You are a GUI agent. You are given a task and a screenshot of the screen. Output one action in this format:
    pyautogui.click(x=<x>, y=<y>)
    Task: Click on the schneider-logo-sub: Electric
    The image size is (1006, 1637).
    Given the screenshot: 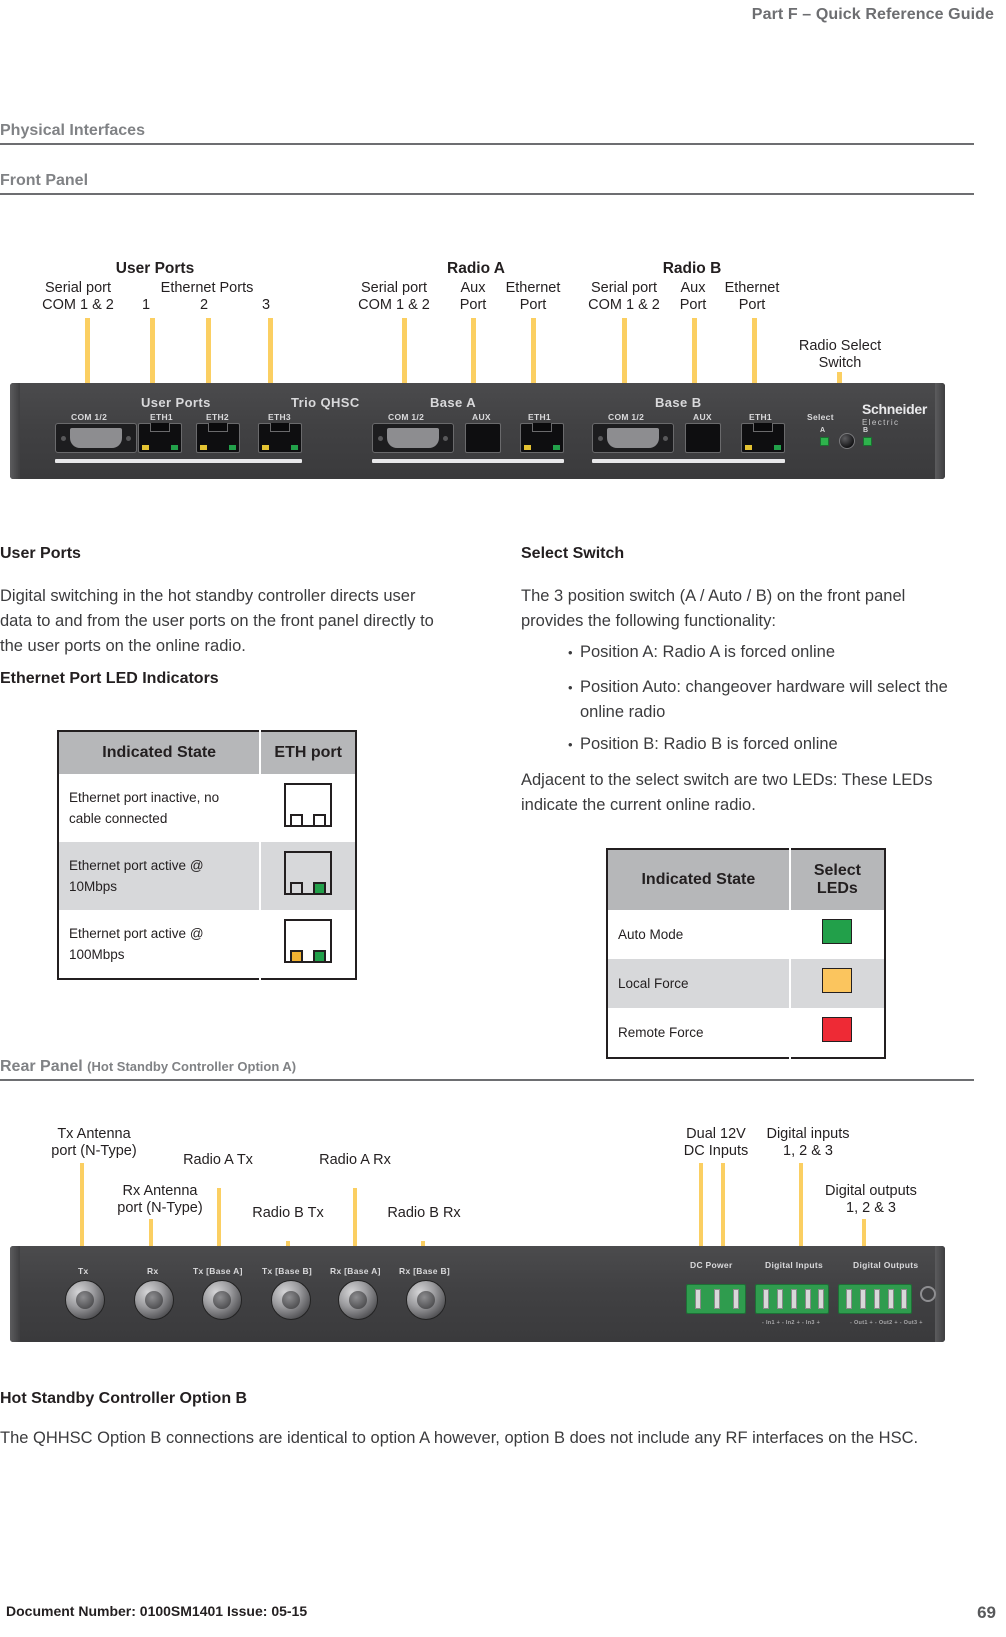 What is the action you would take?
    pyautogui.click(x=881, y=422)
    